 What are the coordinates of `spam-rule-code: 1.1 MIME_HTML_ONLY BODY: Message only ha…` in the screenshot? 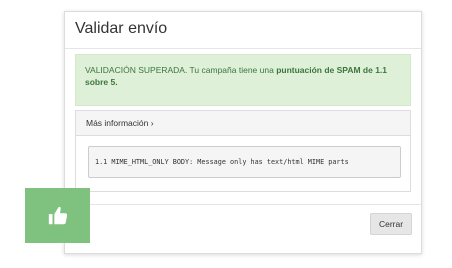 It's located at (244, 162).